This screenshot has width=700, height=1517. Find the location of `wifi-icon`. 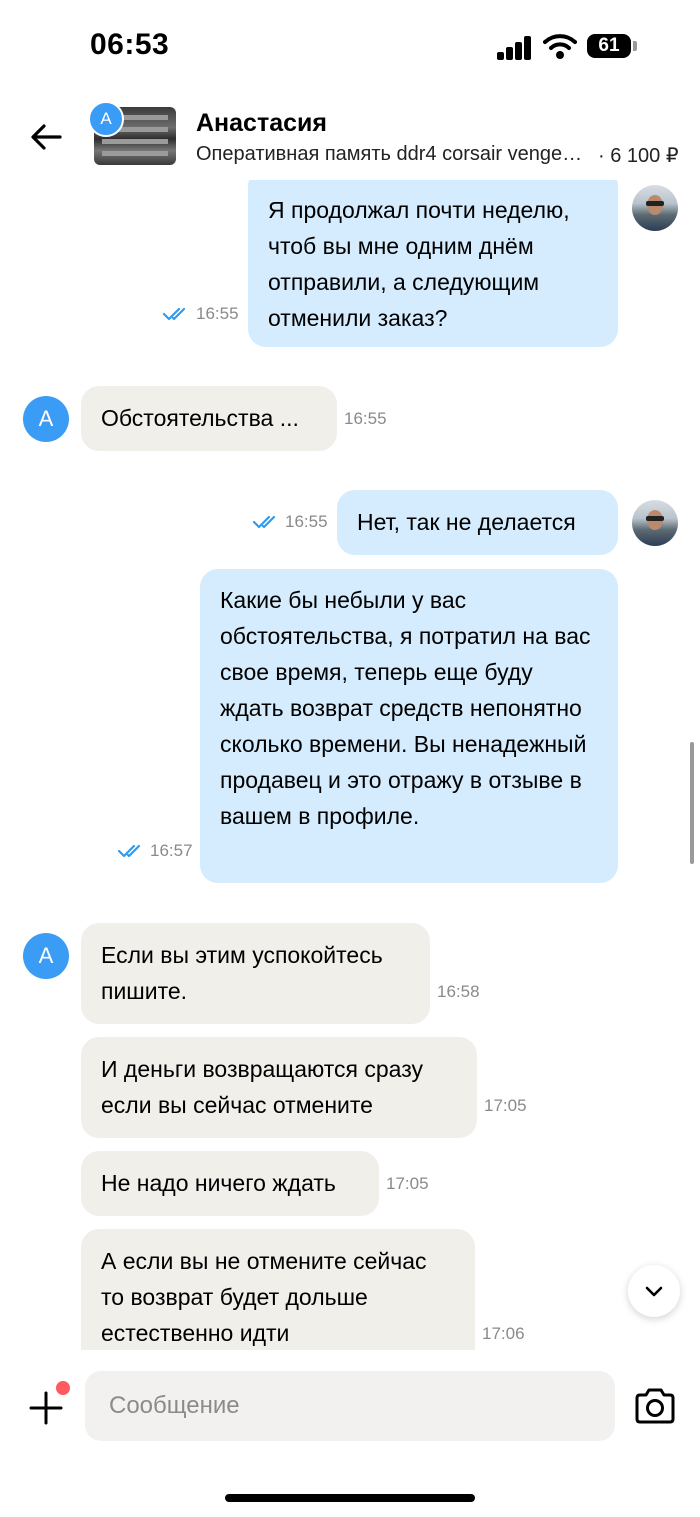

wifi-icon is located at coordinates (560, 46).